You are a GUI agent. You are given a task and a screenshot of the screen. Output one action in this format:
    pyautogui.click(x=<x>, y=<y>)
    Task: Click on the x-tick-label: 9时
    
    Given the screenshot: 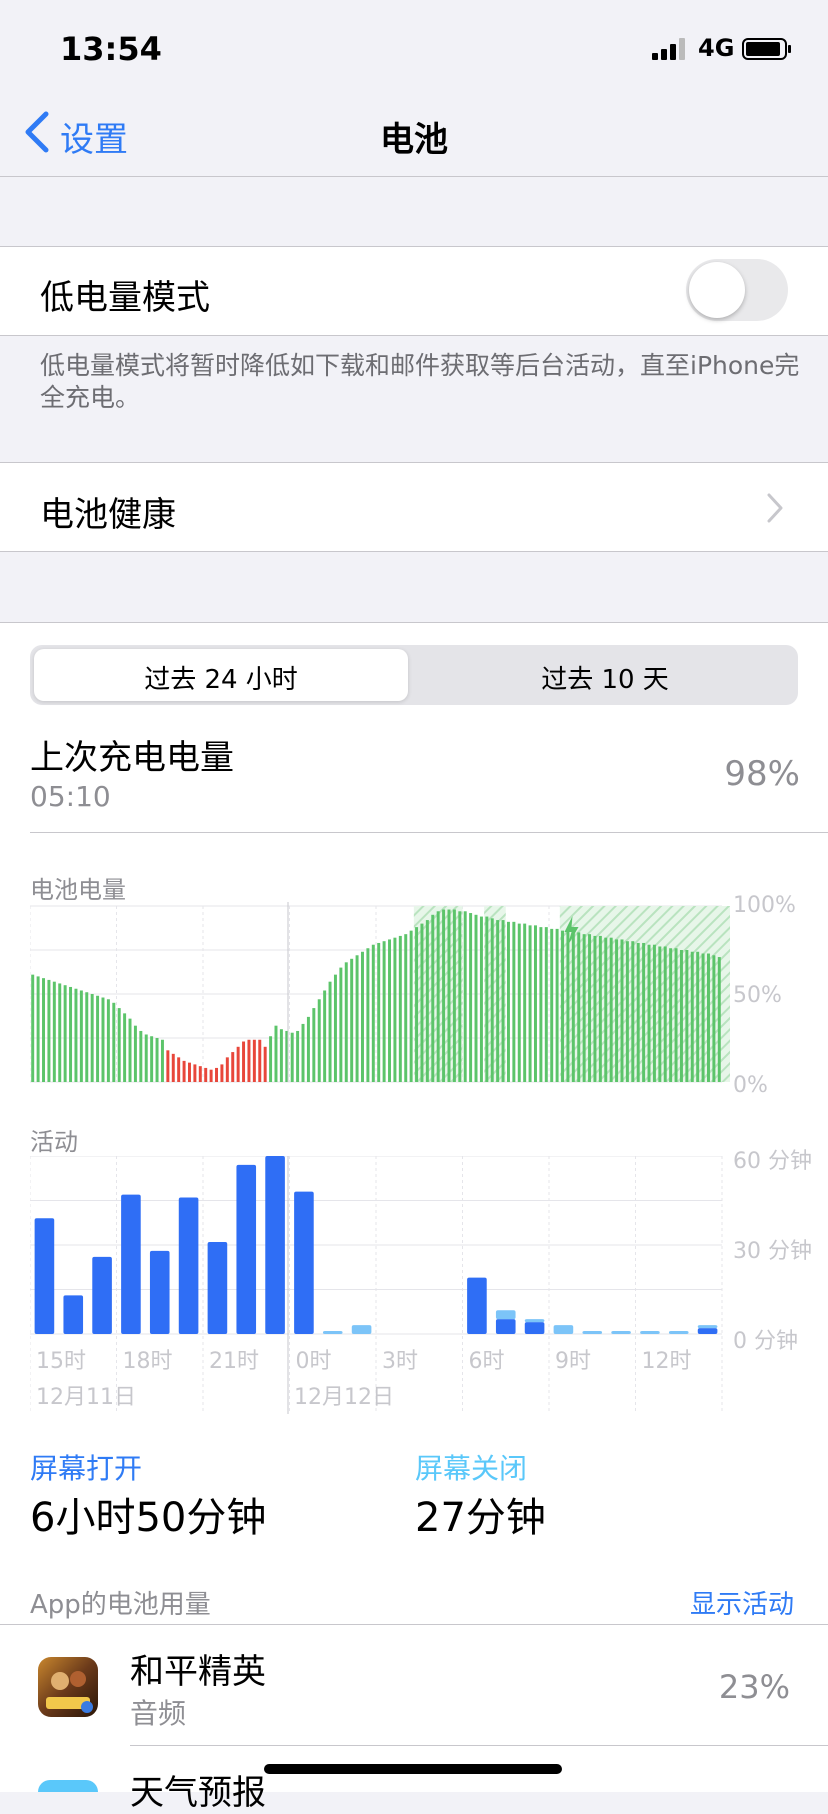 What is the action you would take?
    pyautogui.click(x=573, y=1361)
    